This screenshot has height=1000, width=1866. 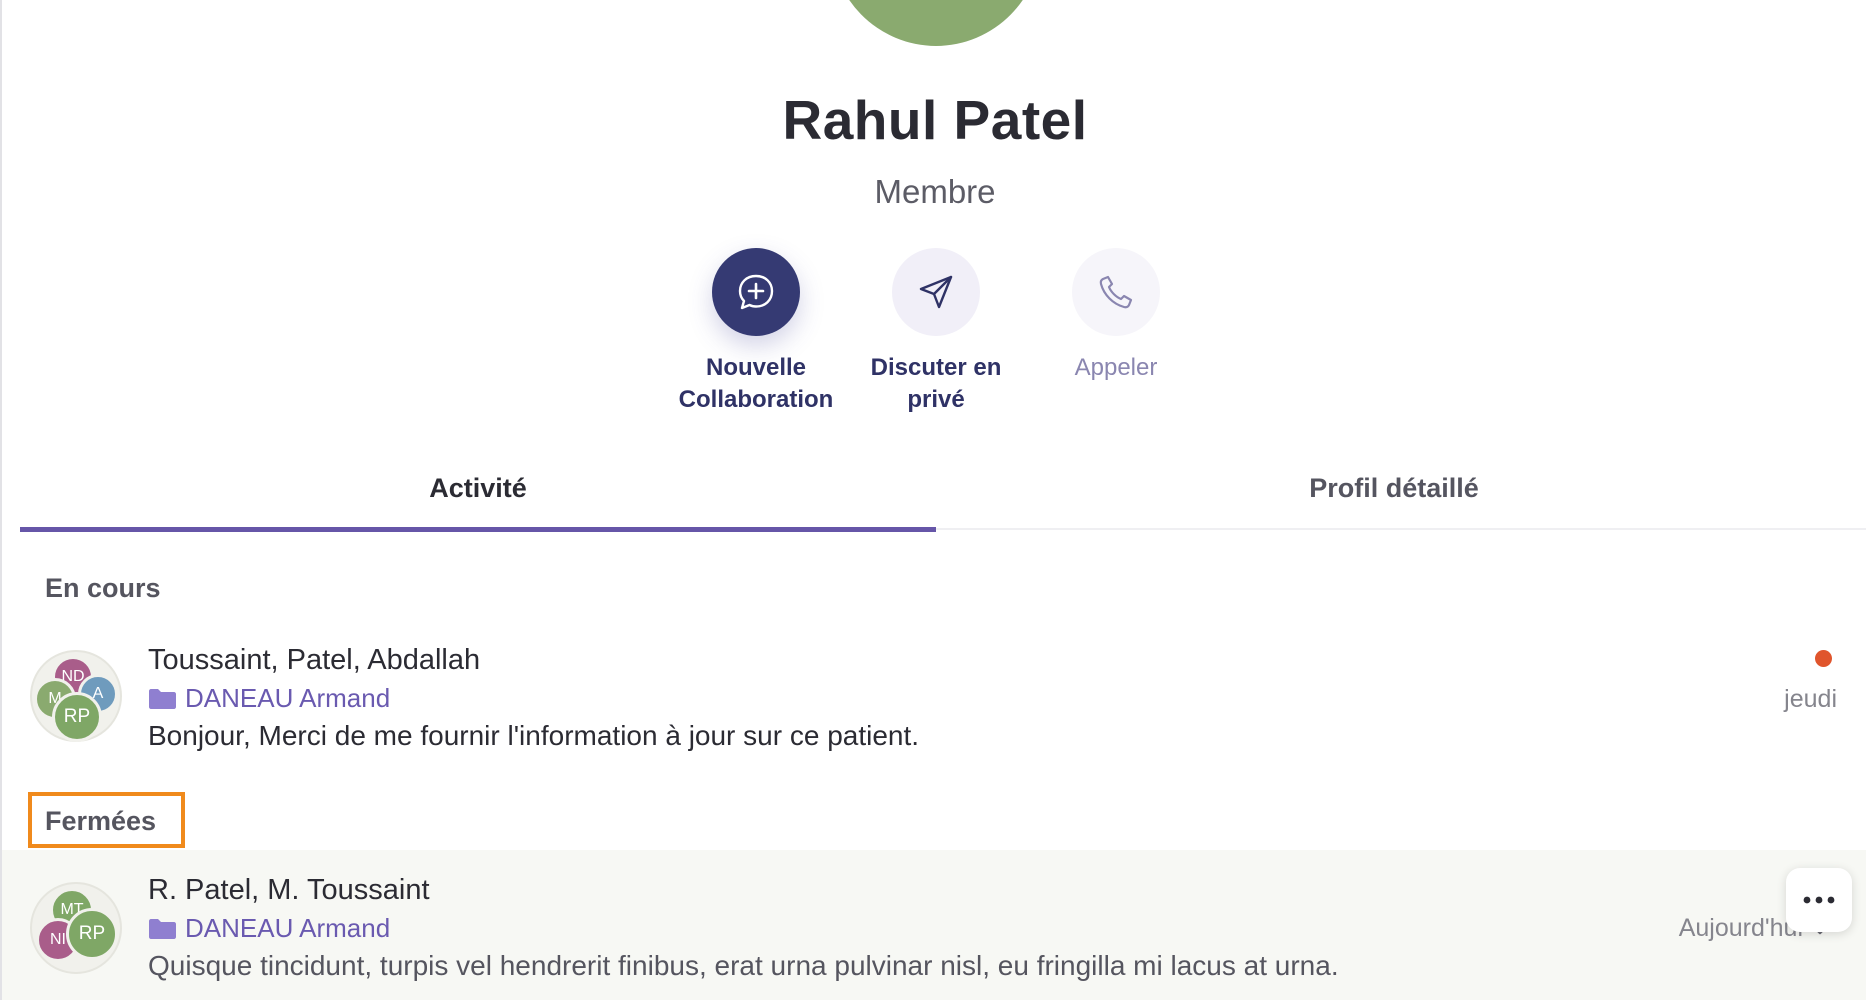 What do you see at coordinates (101, 821) in the screenshot?
I see `section-closed-title: Fermées` at bounding box center [101, 821].